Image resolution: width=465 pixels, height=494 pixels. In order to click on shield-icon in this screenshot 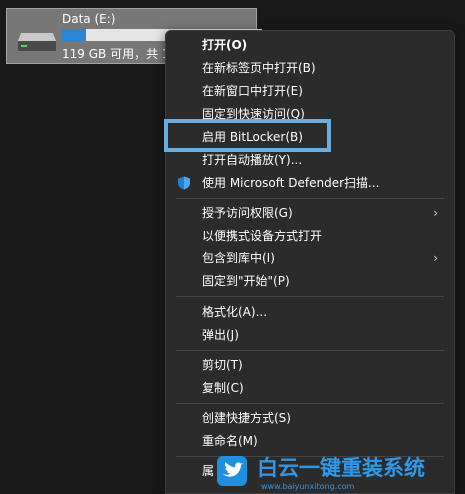, I will do `click(184, 183)`.